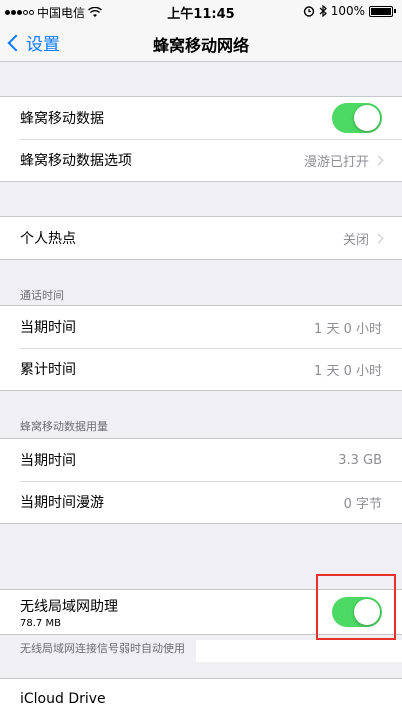 Image resolution: width=402 pixels, height=714 pixels. I want to click on cellular-data-label: 蜂窝移动数据, so click(62, 119).